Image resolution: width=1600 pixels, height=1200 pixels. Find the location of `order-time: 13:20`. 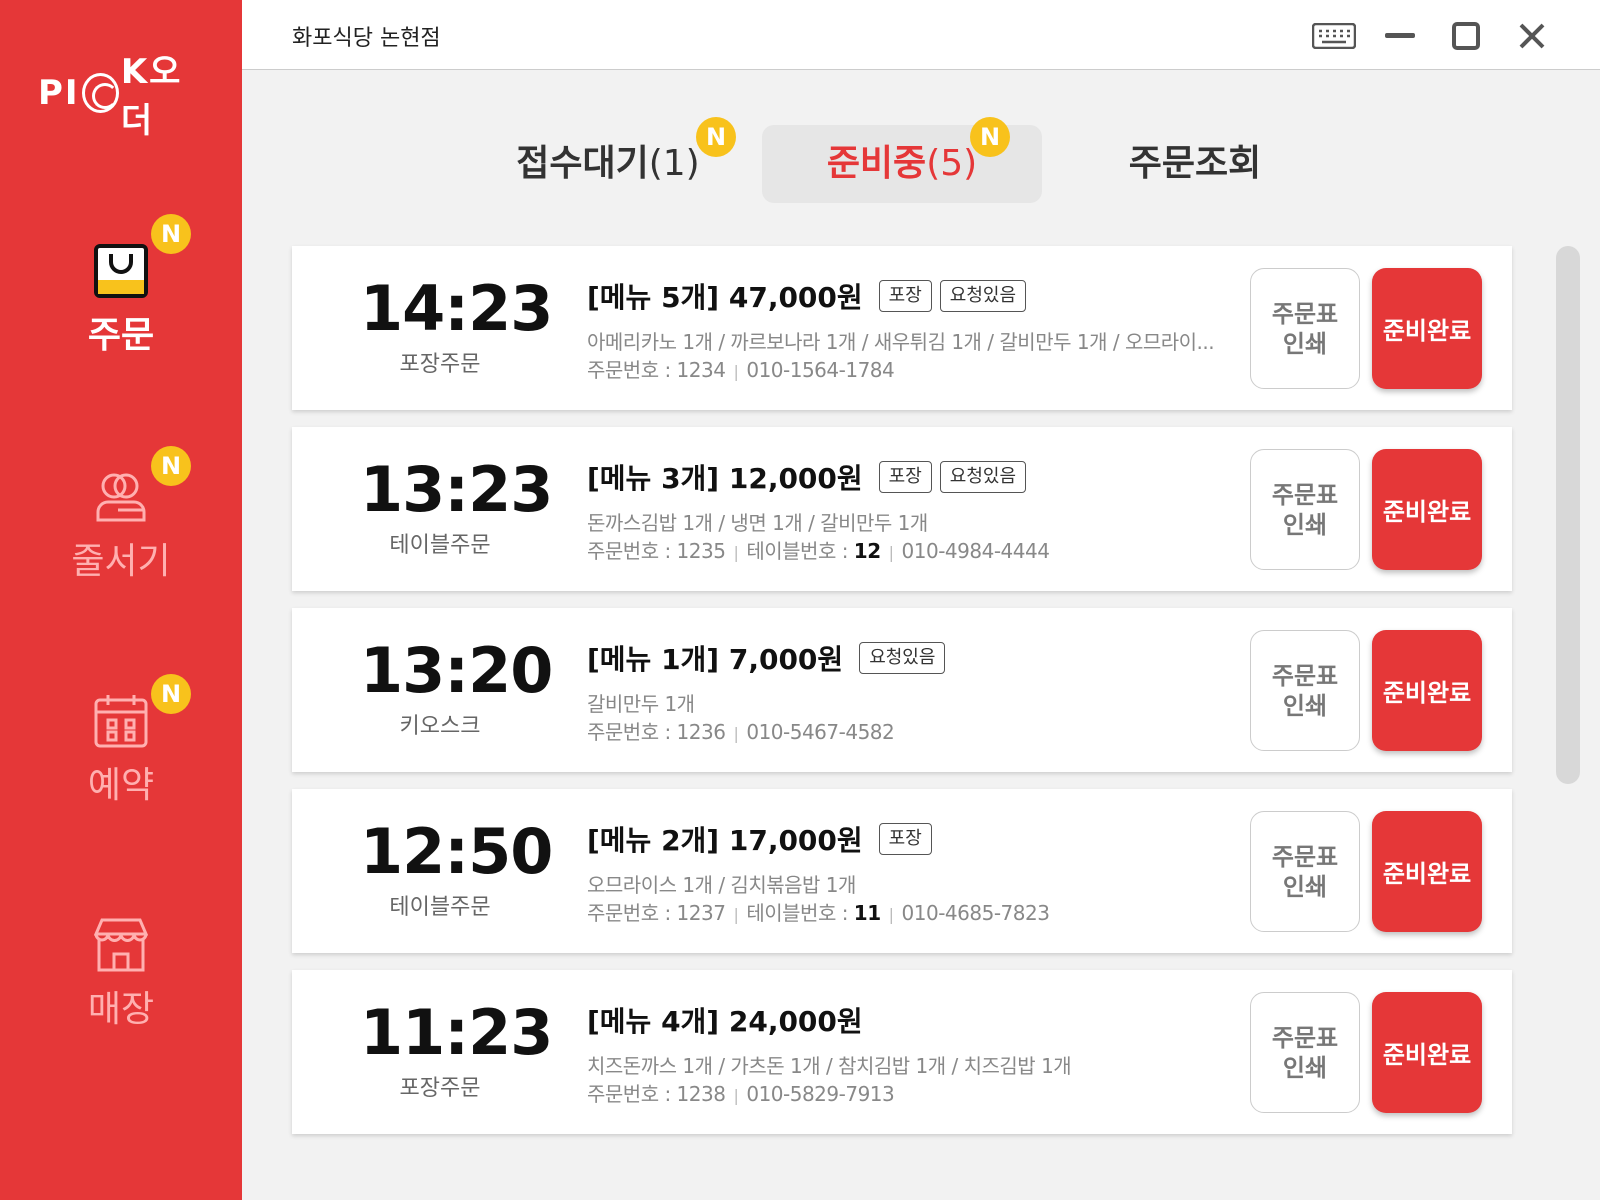

order-time: 13:20 is located at coordinates (456, 670).